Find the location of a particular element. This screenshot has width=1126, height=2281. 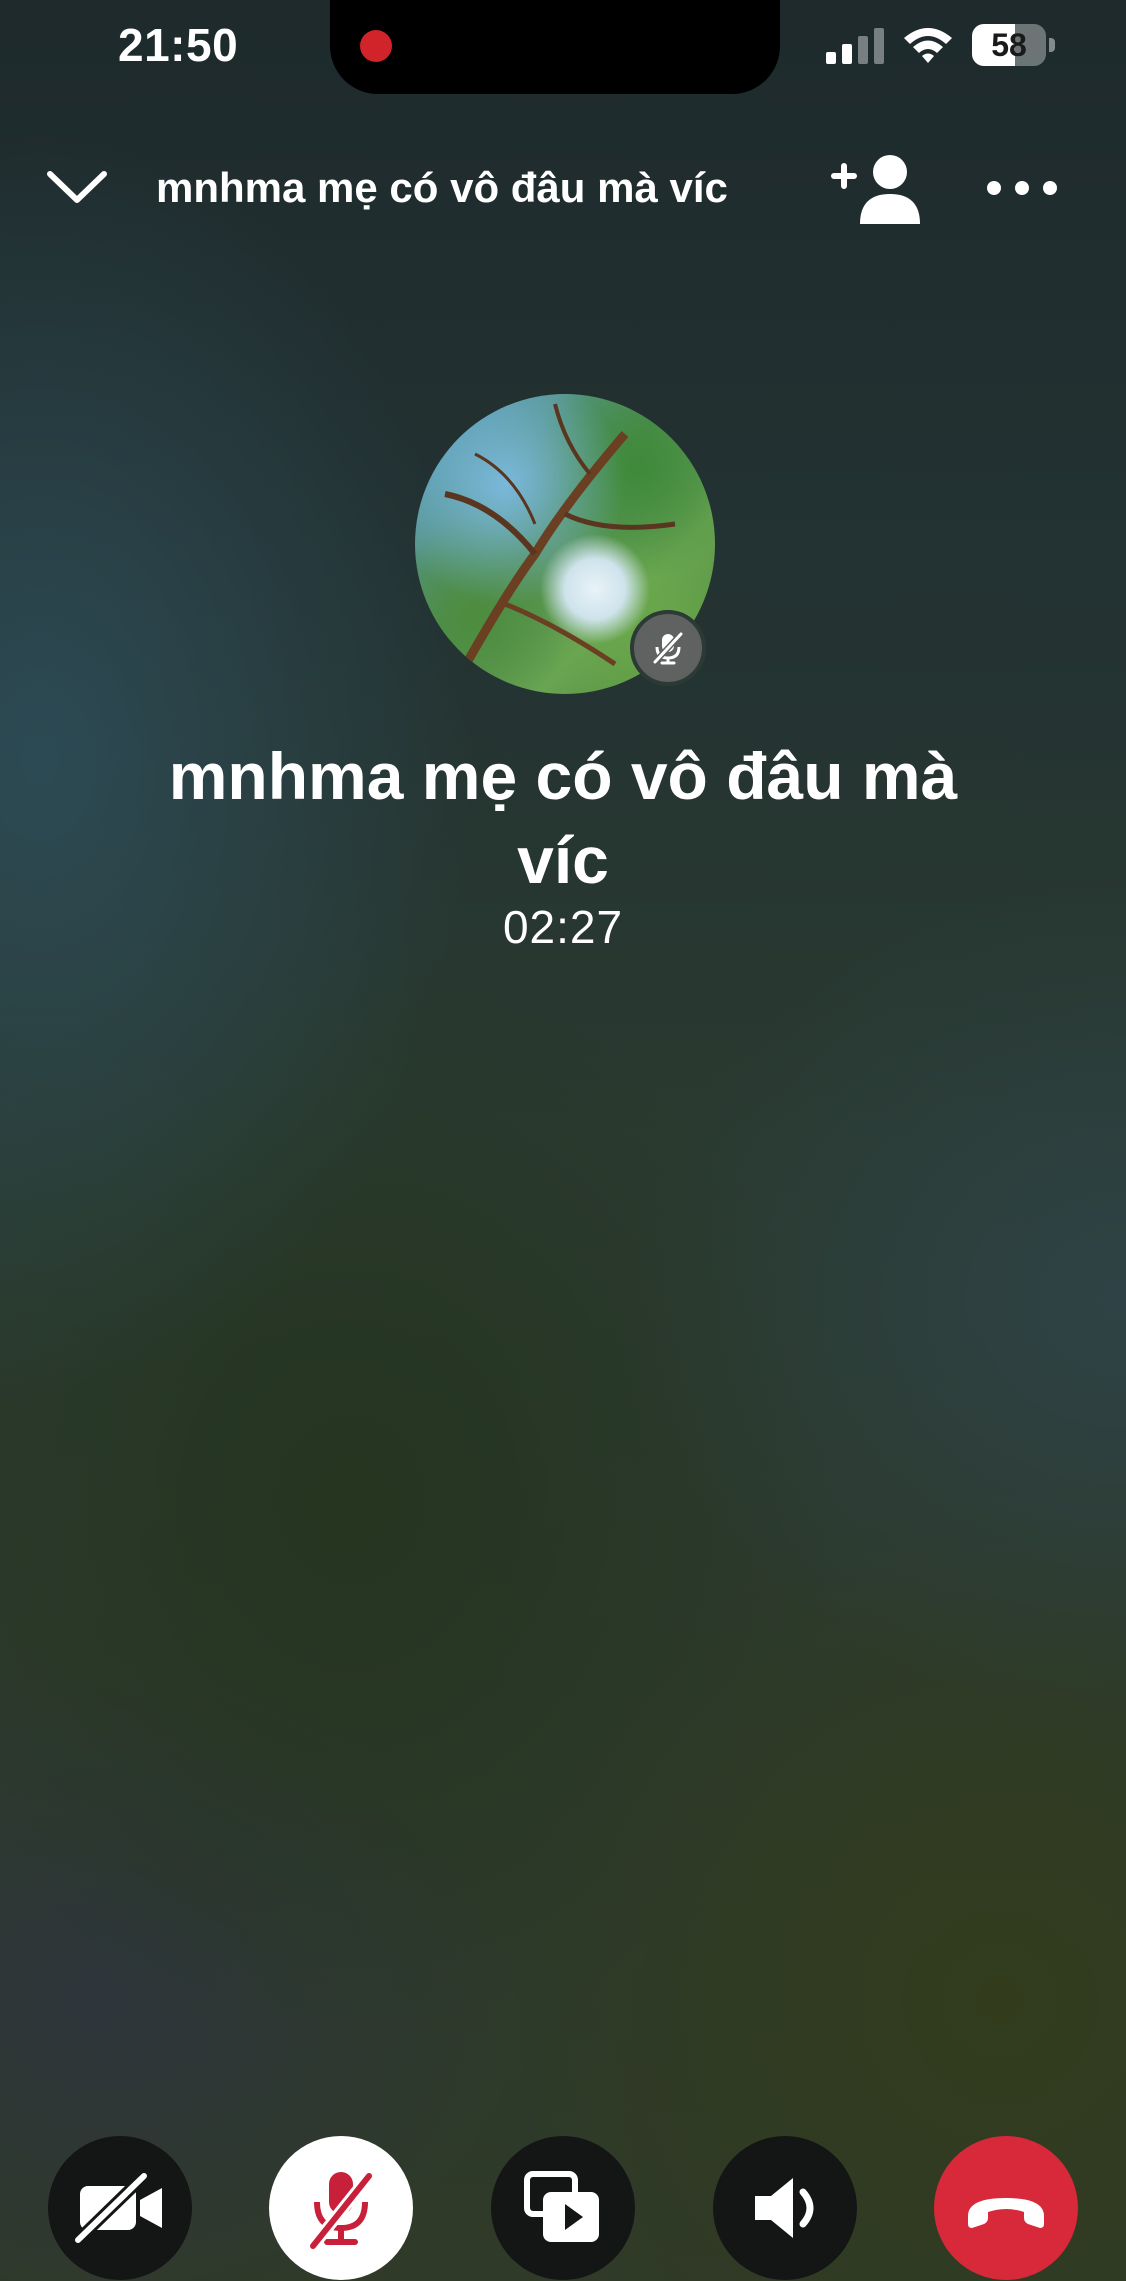

dynamic-island is located at coordinates (555, 47).